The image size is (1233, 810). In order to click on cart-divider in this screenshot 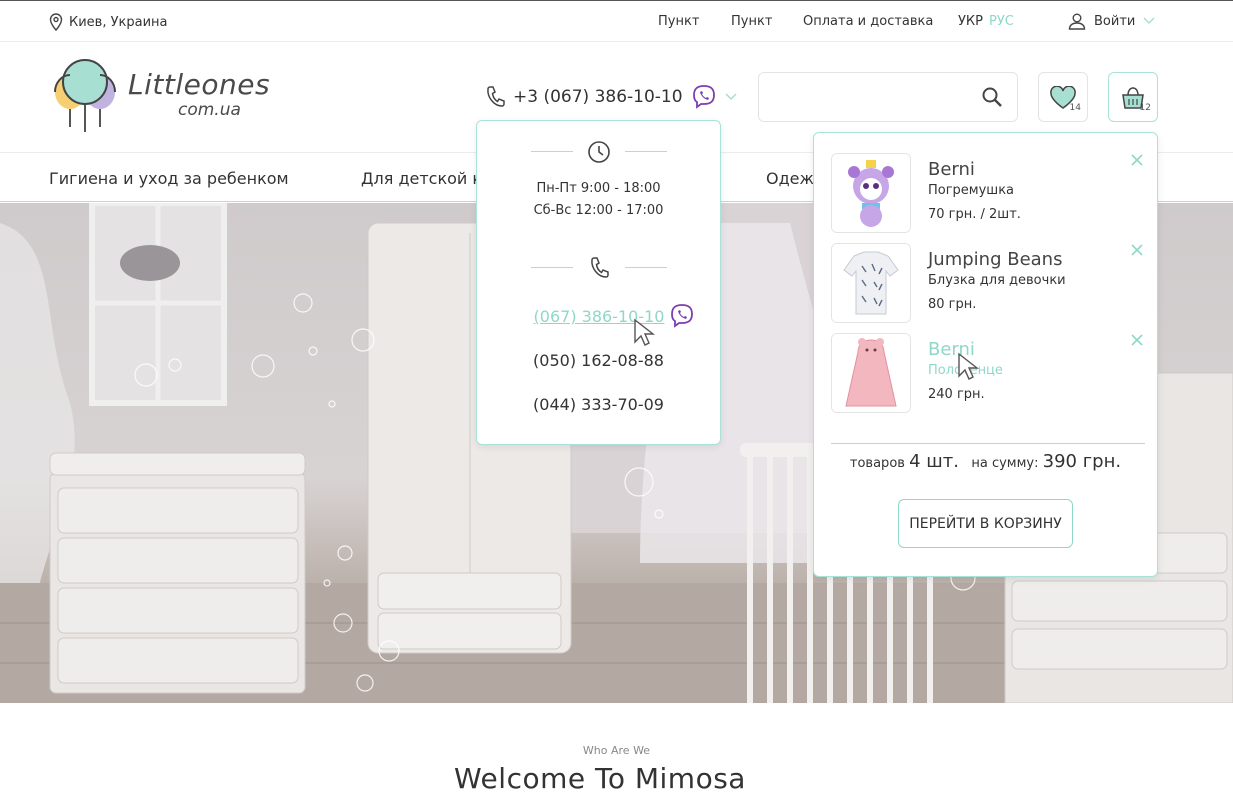, I will do `click(988, 443)`.